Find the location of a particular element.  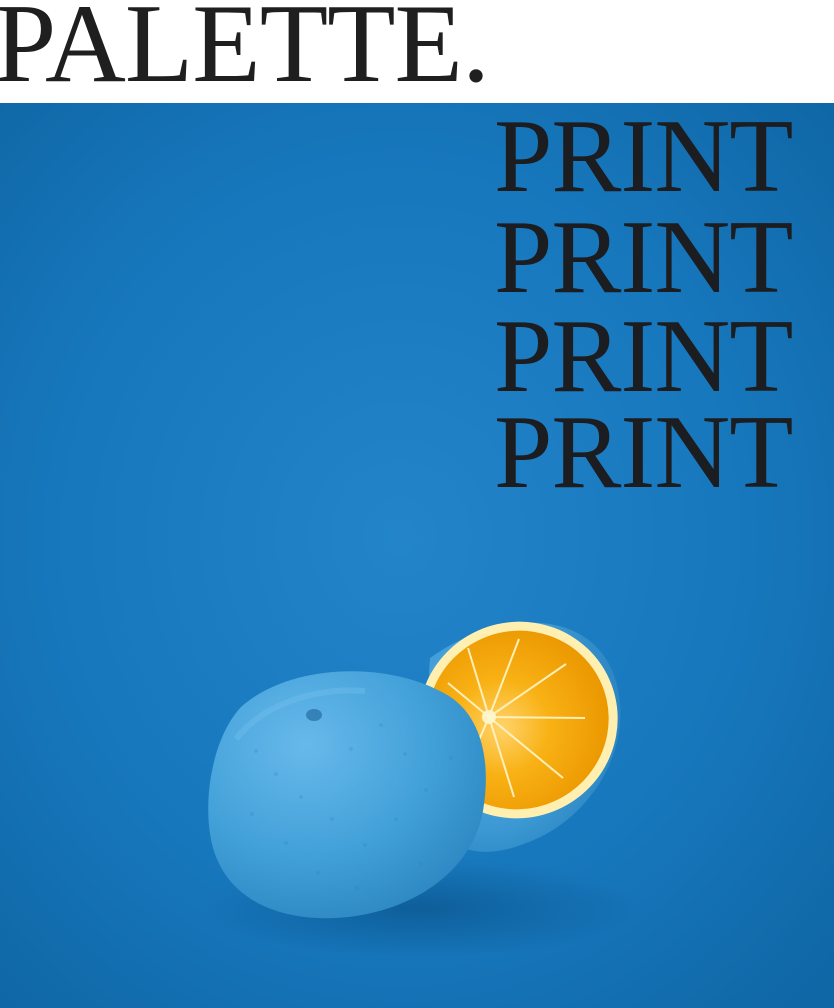

brand-title: PALETTE. is located at coordinates (245, 53).